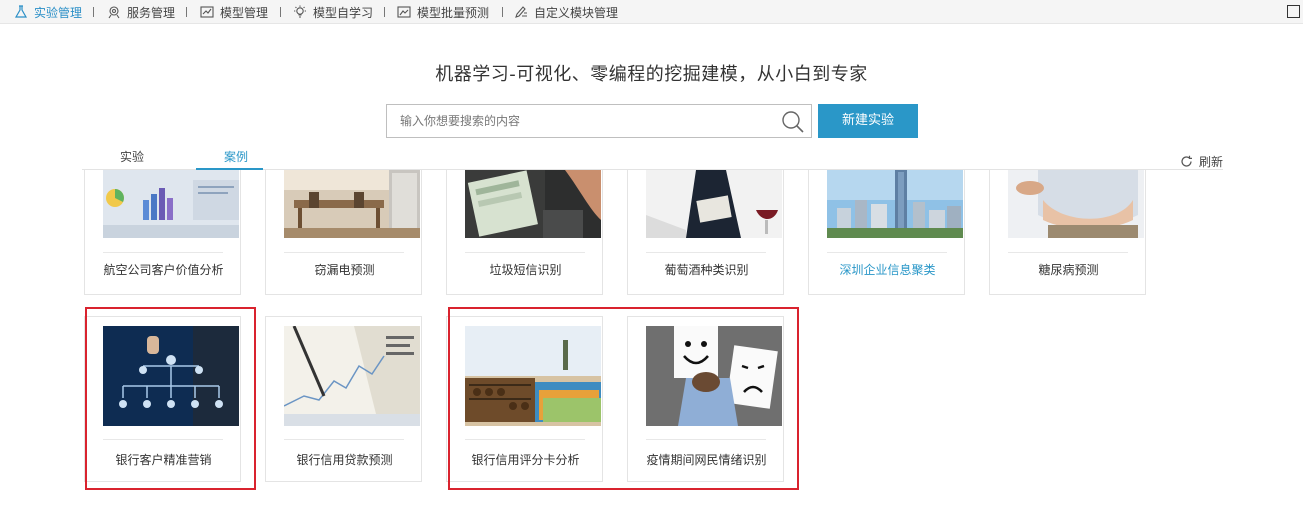  I want to click on phone-sms-photo, so click(533, 204).